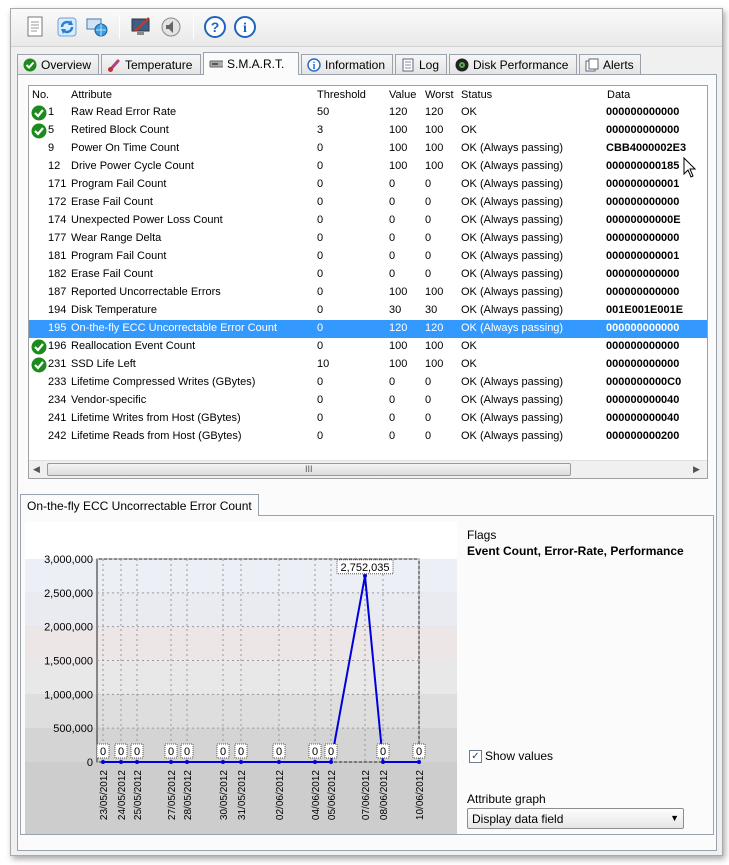 The image size is (729, 865). Describe the element at coordinates (511, 756) in the screenshot. I see `show-values-checkbox: ✓ Show values` at that location.